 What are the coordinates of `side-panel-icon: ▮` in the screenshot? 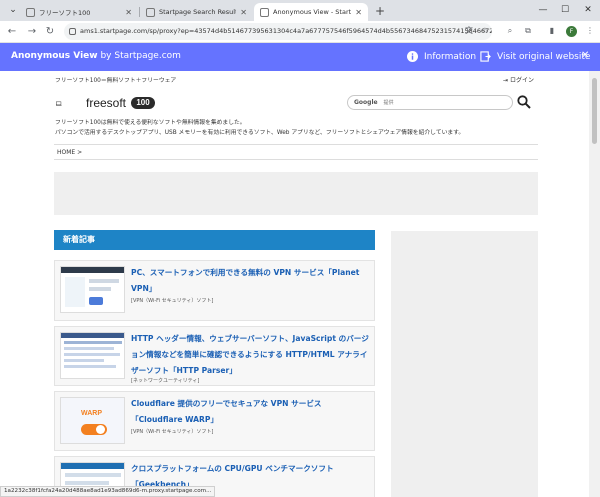 It's located at (552, 31).